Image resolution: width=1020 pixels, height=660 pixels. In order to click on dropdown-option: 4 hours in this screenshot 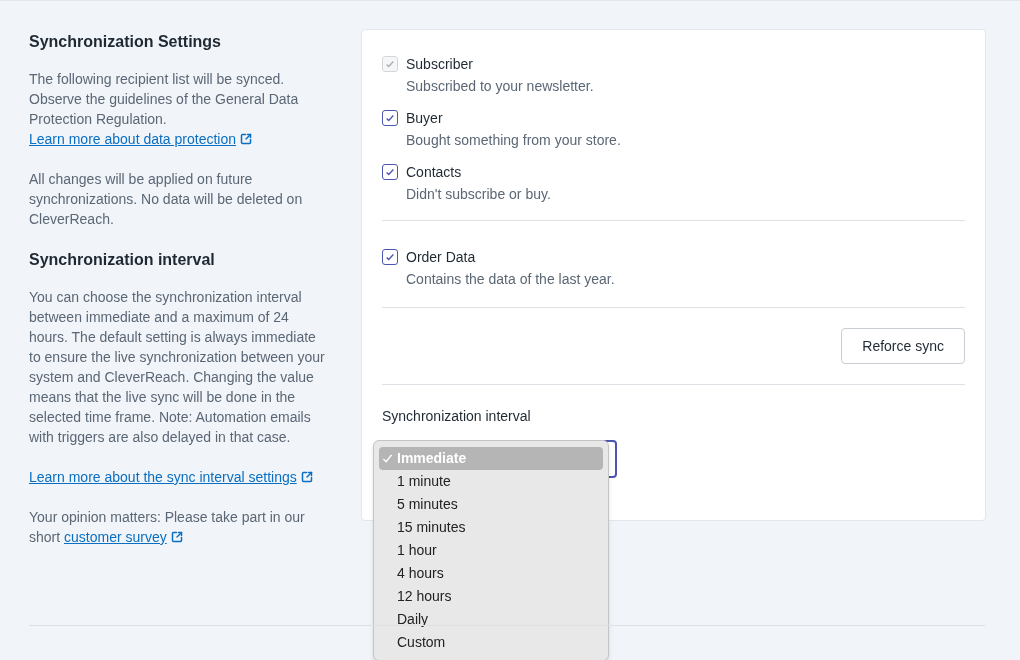, I will do `click(491, 573)`.